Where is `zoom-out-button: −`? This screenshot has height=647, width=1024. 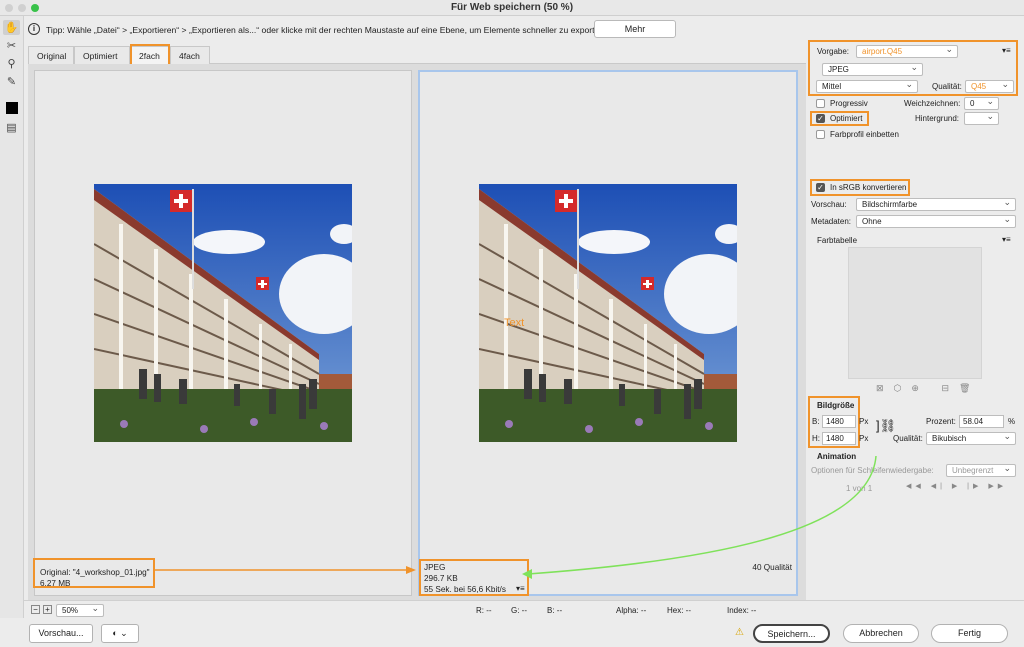
zoom-out-button: − is located at coordinates (35, 609).